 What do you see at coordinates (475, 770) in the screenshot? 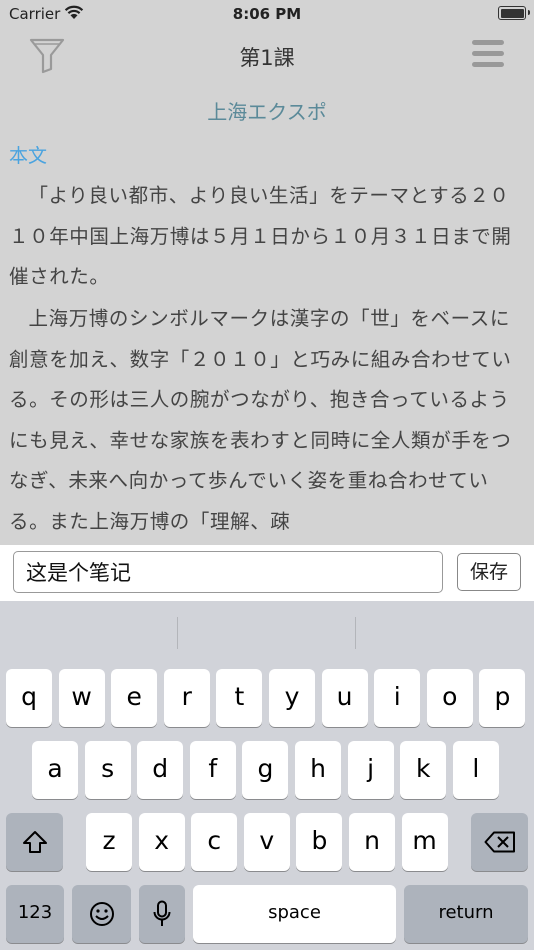
I see `key-l: l` at bounding box center [475, 770].